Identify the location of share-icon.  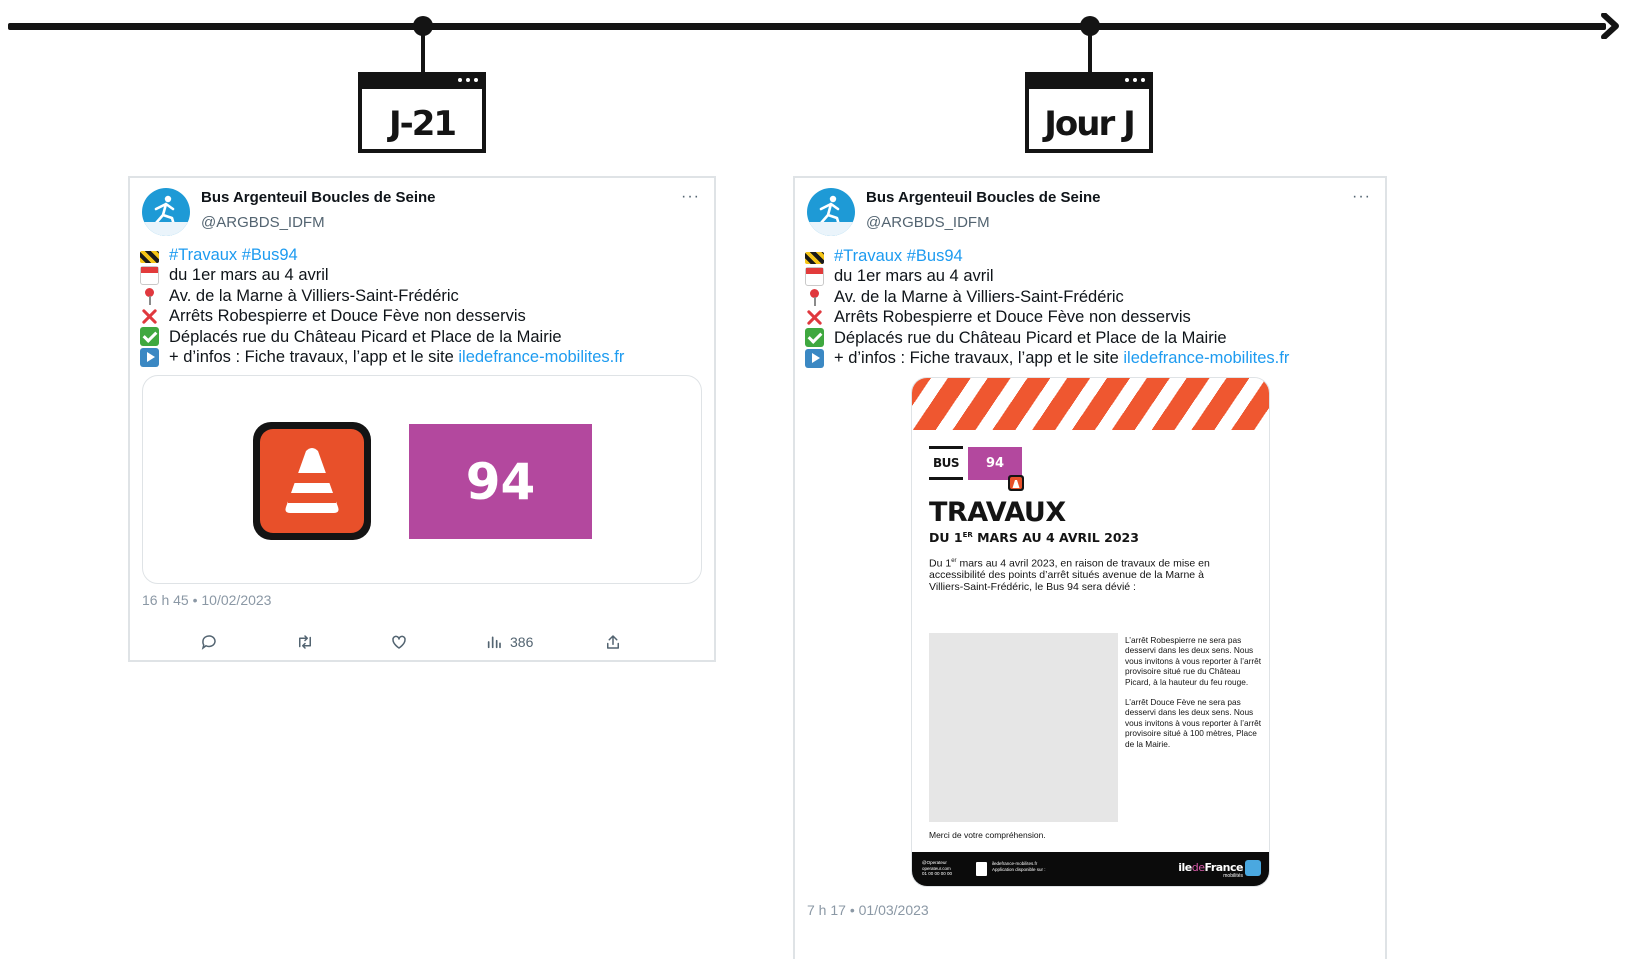
(613, 642).